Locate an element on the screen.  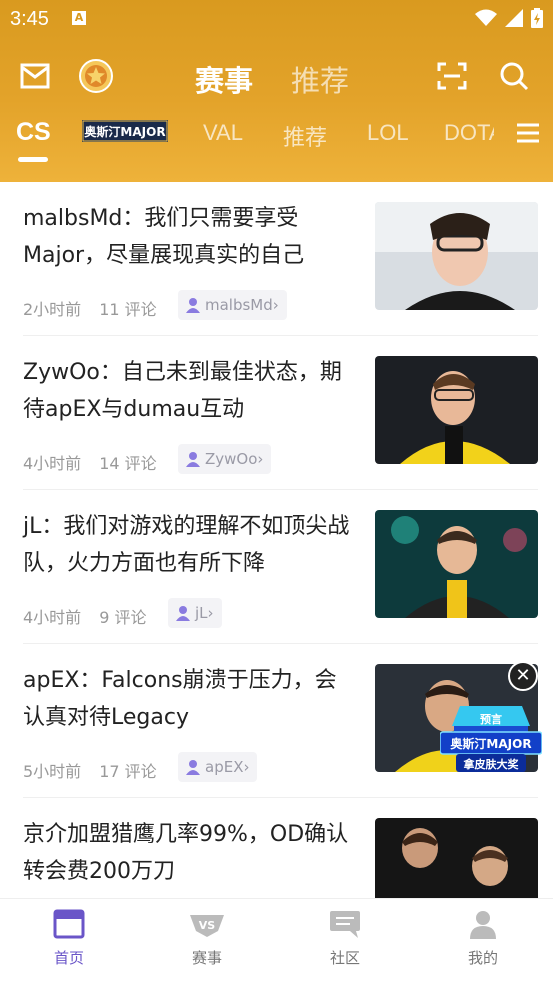
article-title: apEX：Falcons崩溃于压力，会认真对待Legacy is located at coordinates (190, 699).